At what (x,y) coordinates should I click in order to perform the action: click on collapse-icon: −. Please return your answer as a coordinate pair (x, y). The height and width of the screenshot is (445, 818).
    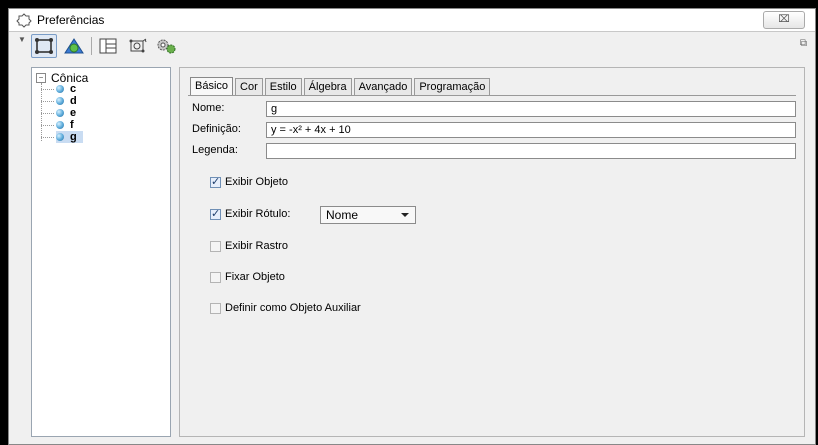
    Looking at the image, I should click on (41, 78).